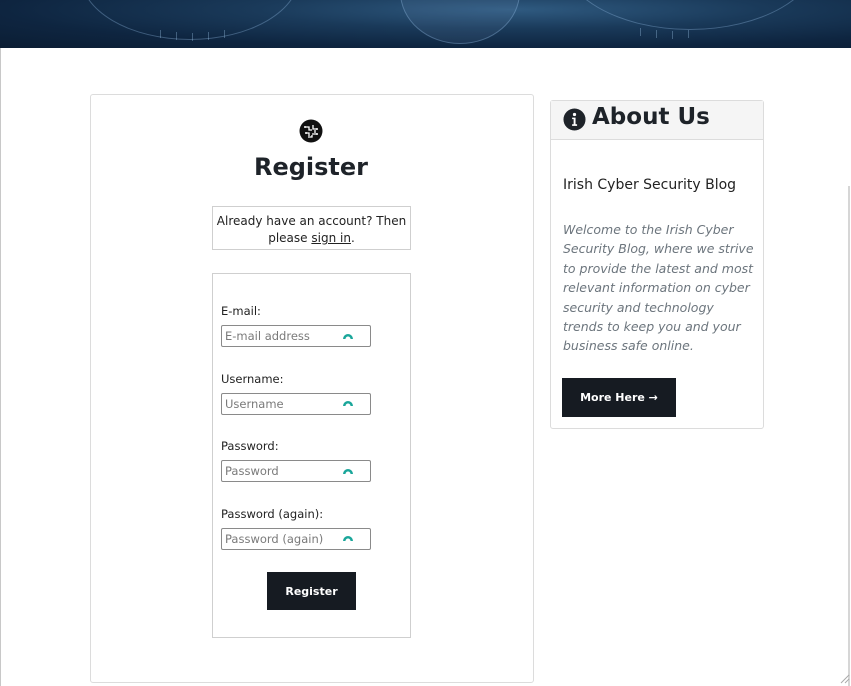 This screenshot has height=686, width=851. I want to click on blog-name: Irish Cyber Security Blog, so click(650, 185).